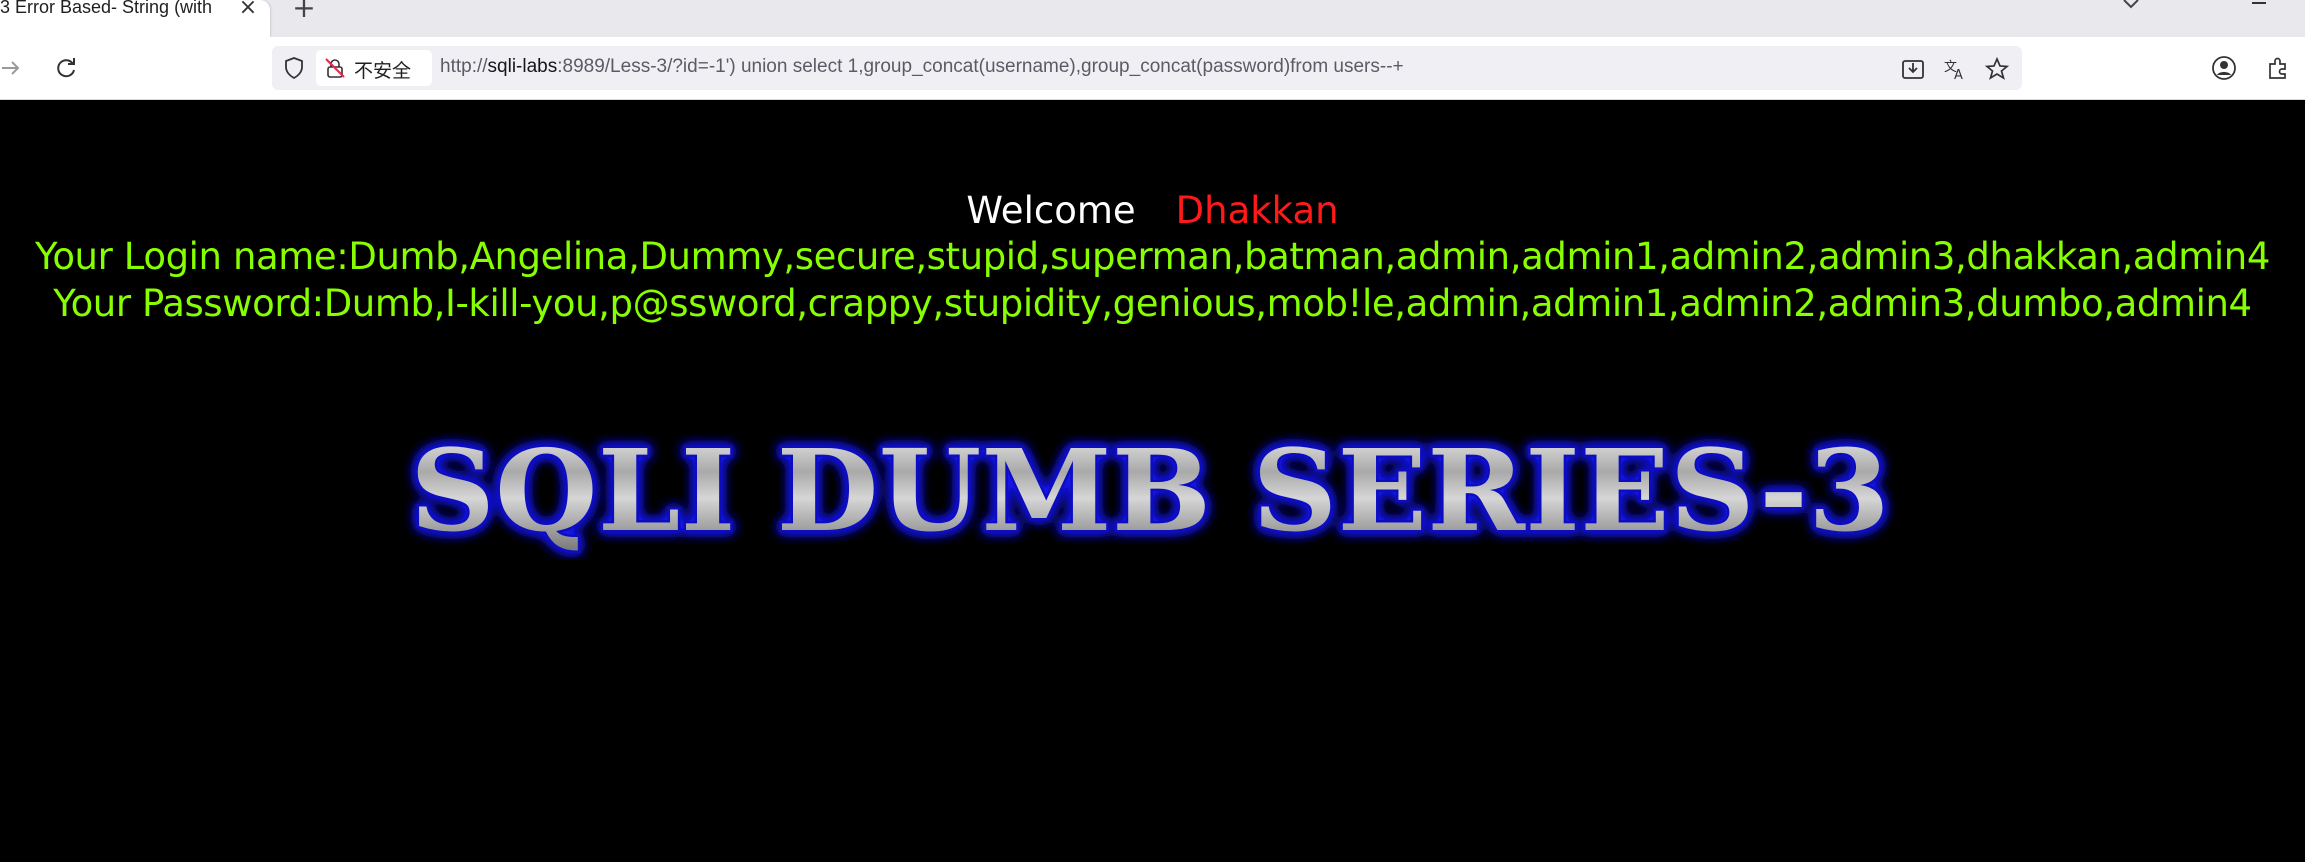 This screenshot has height=862, width=2305. I want to click on extensions-icon, so click(2278, 68).